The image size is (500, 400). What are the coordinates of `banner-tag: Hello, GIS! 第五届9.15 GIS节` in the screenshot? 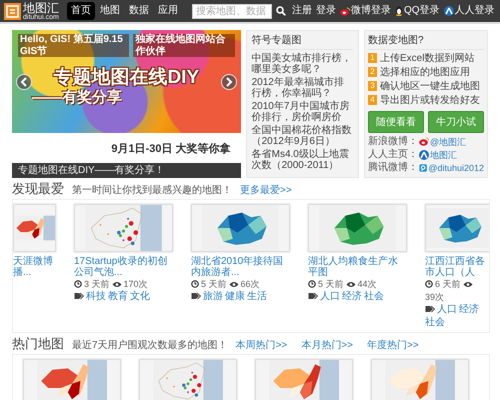 It's located at (74, 45).